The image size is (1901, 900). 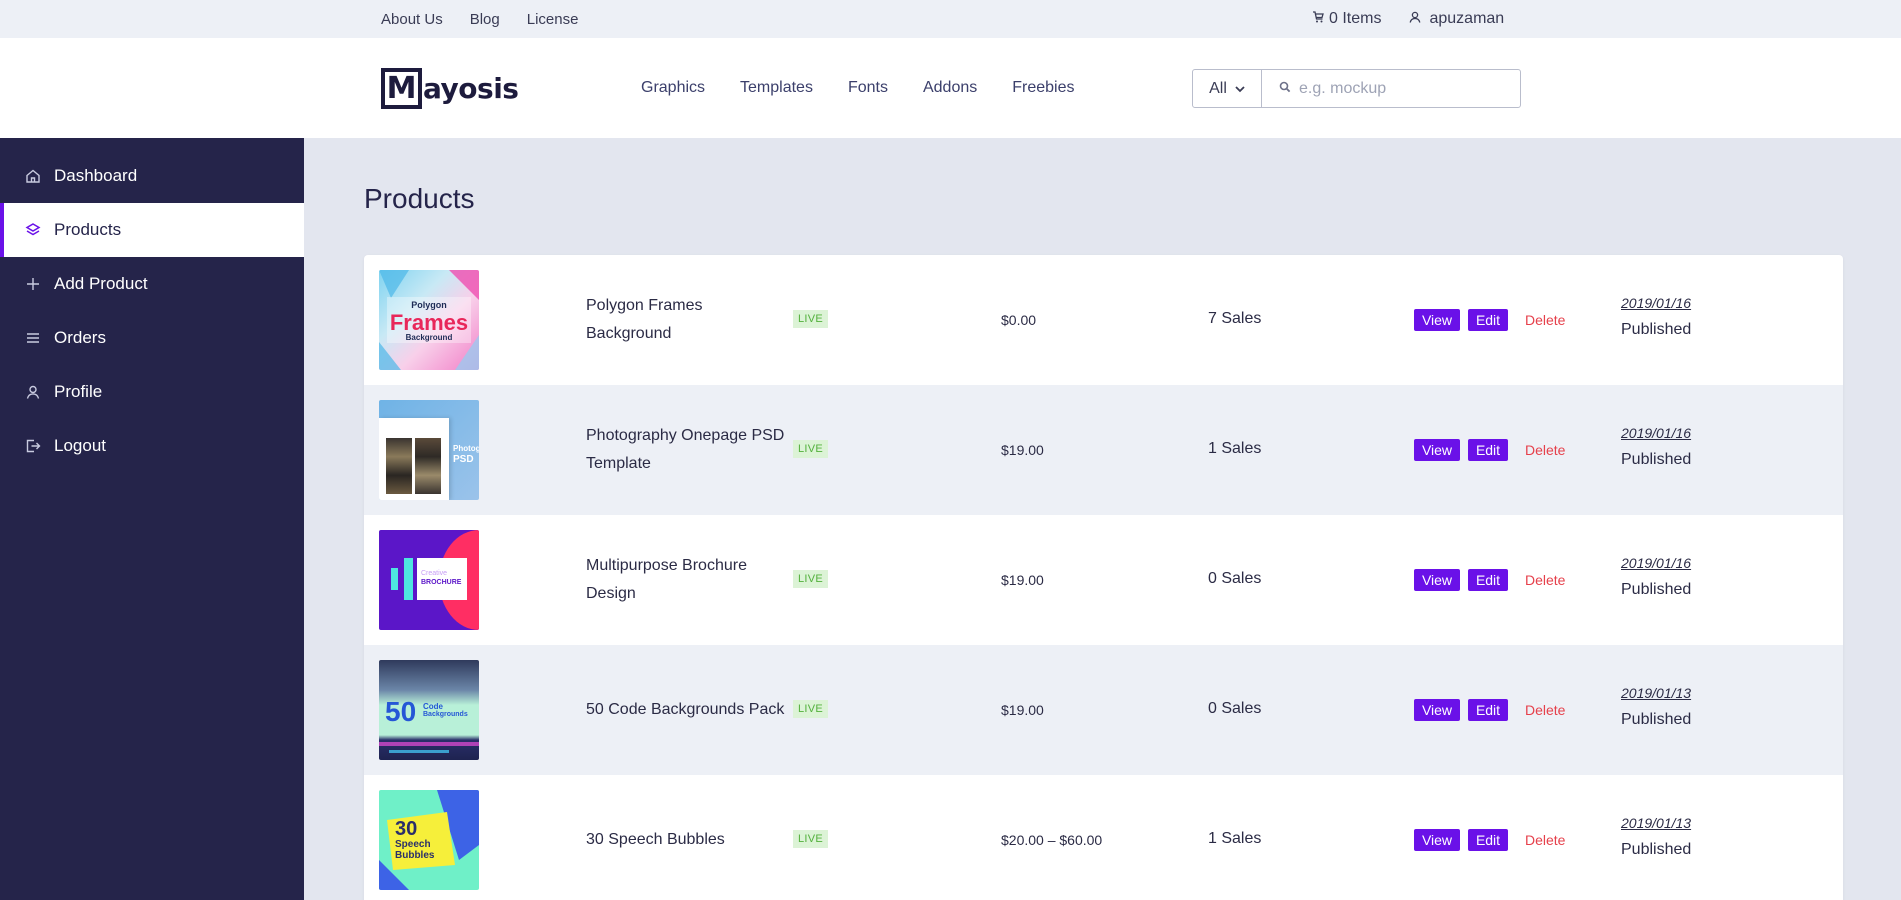 I want to click on sidebar-item-label: Profile, so click(x=78, y=391).